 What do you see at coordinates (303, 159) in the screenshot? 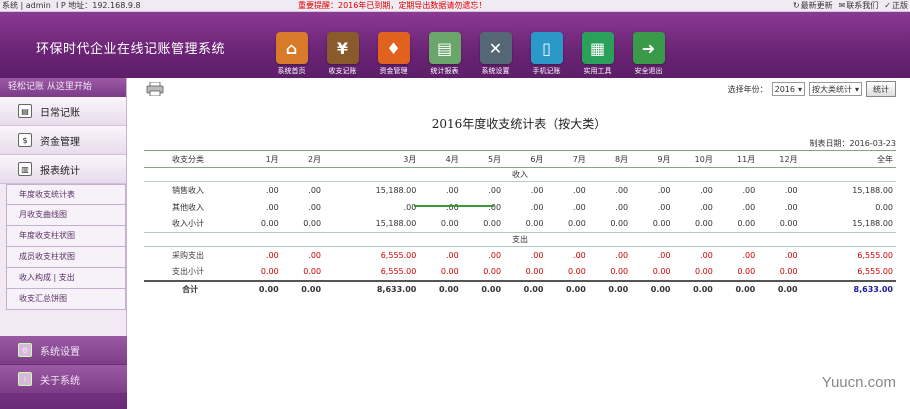
I see `column-header: 2月` at bounding box center [303, 159].